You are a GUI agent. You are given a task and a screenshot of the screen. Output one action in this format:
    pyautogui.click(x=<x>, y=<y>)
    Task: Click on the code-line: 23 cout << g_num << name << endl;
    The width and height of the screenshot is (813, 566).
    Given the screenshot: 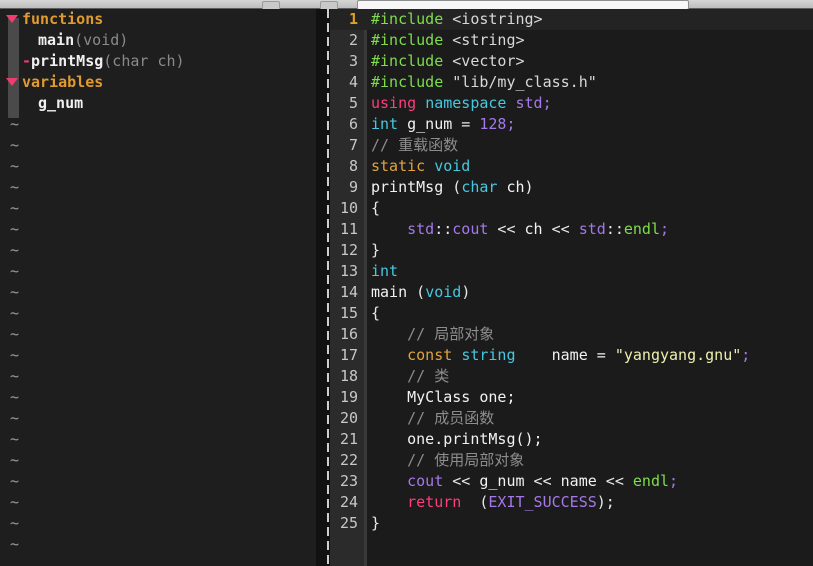 What is the action you would take?
    pyautogui.click(x=571, y=481)
    